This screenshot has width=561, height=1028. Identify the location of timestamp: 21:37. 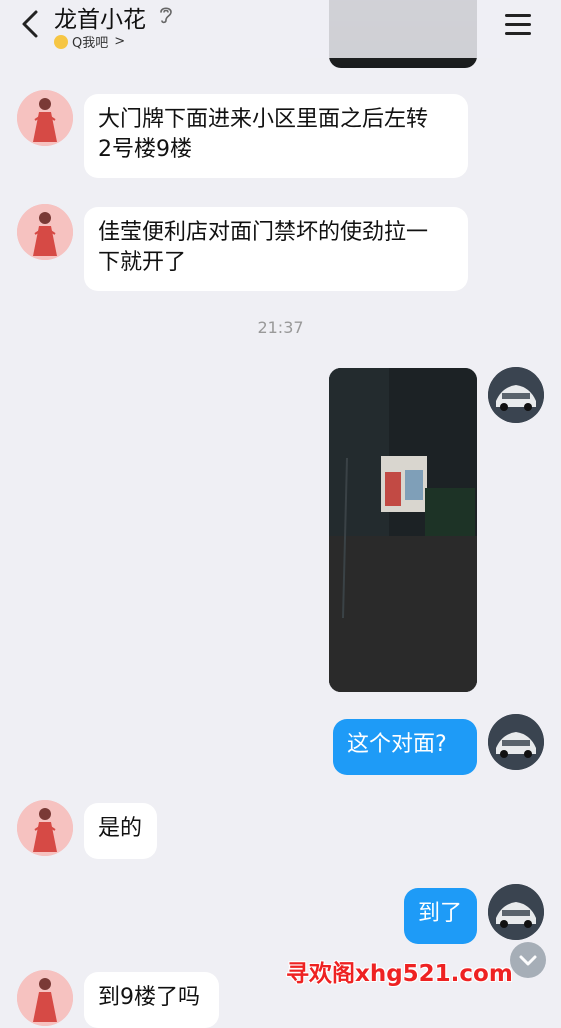
(280, 327).